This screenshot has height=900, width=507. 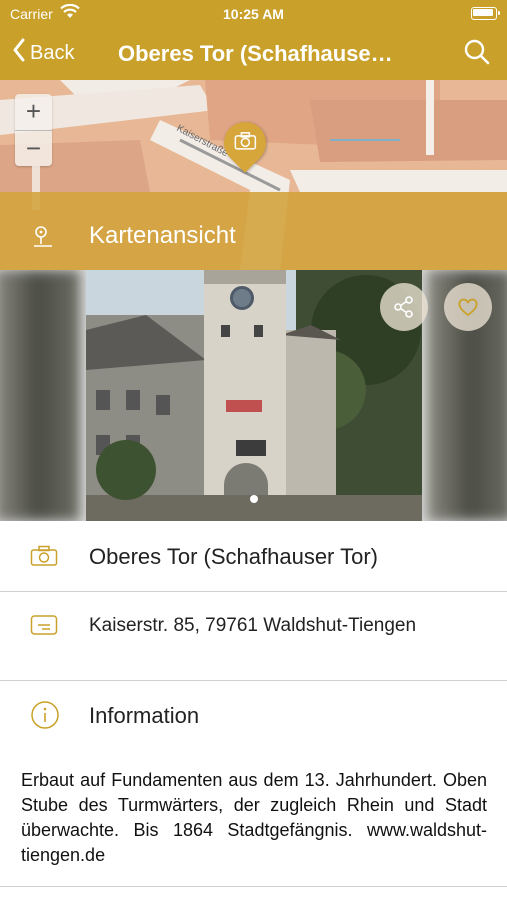 I want to click on zoom-in-button: +, so click(x=33, y=112).